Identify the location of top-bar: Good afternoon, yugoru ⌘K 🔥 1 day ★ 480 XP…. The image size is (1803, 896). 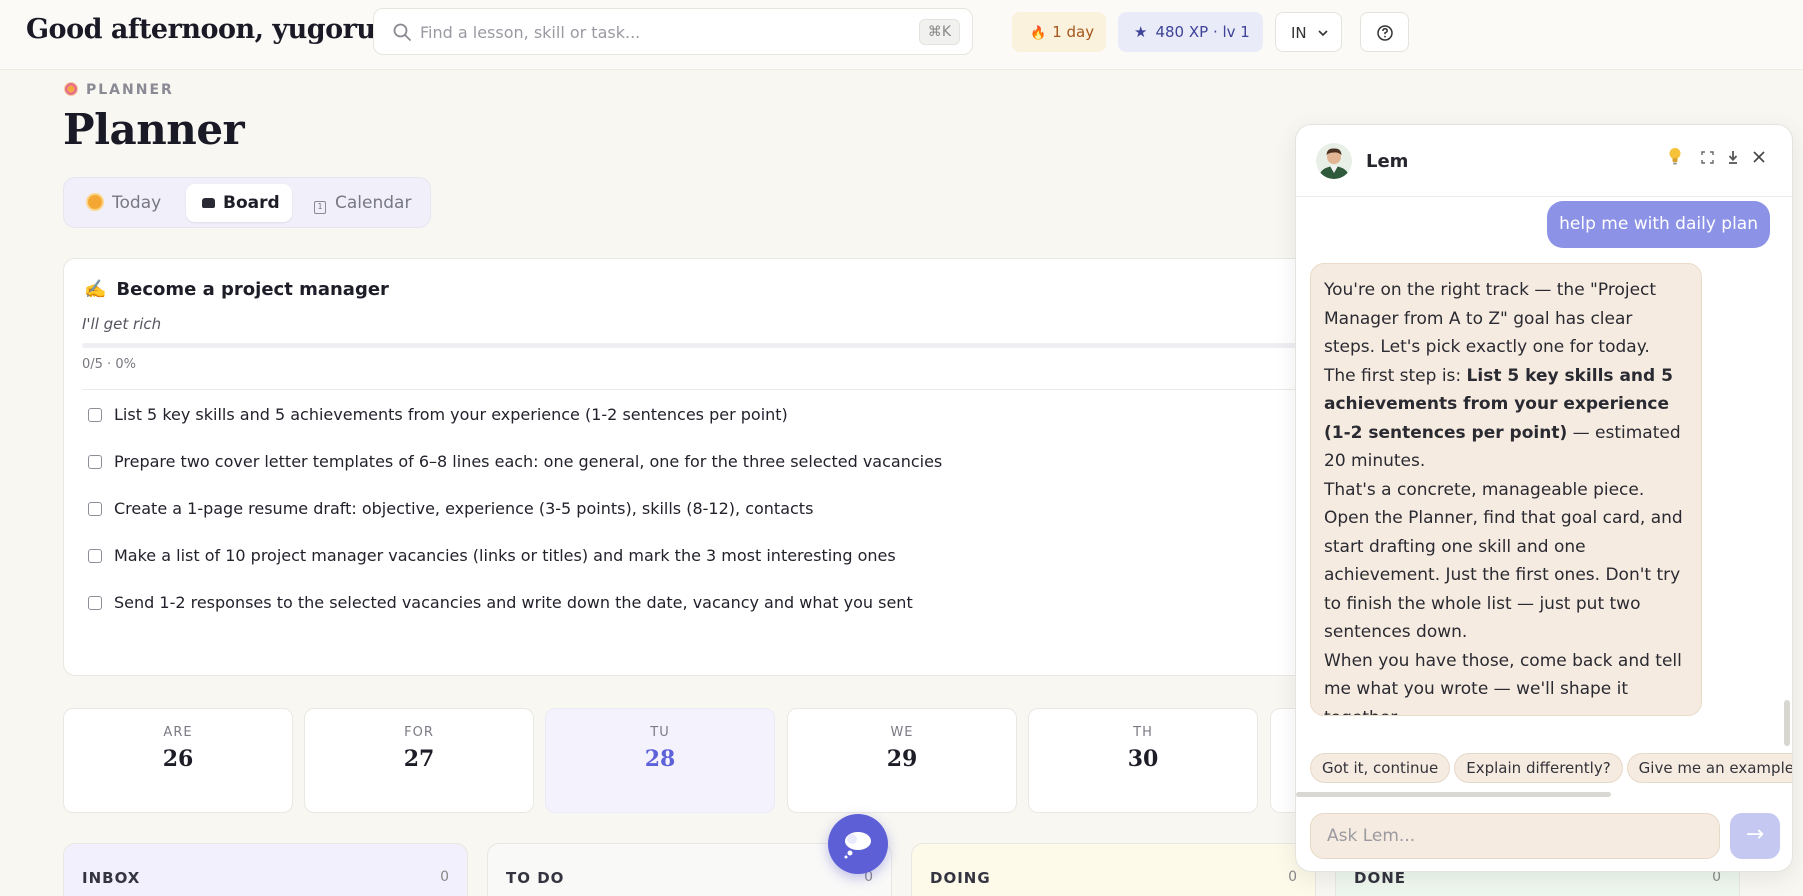
(901, 35).